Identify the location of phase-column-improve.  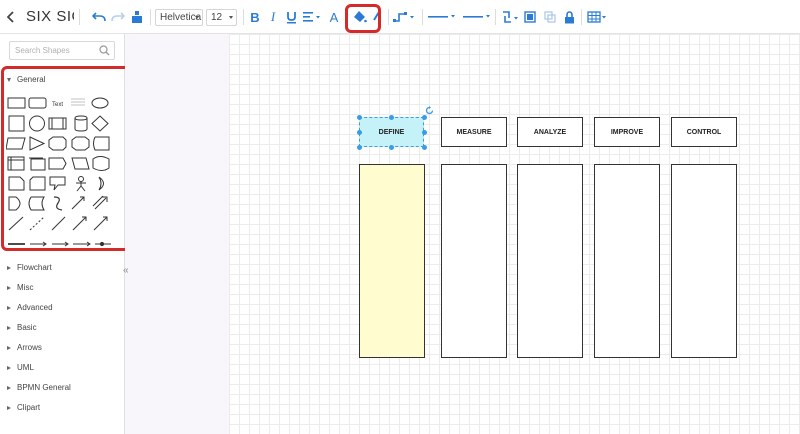
(627, 261).